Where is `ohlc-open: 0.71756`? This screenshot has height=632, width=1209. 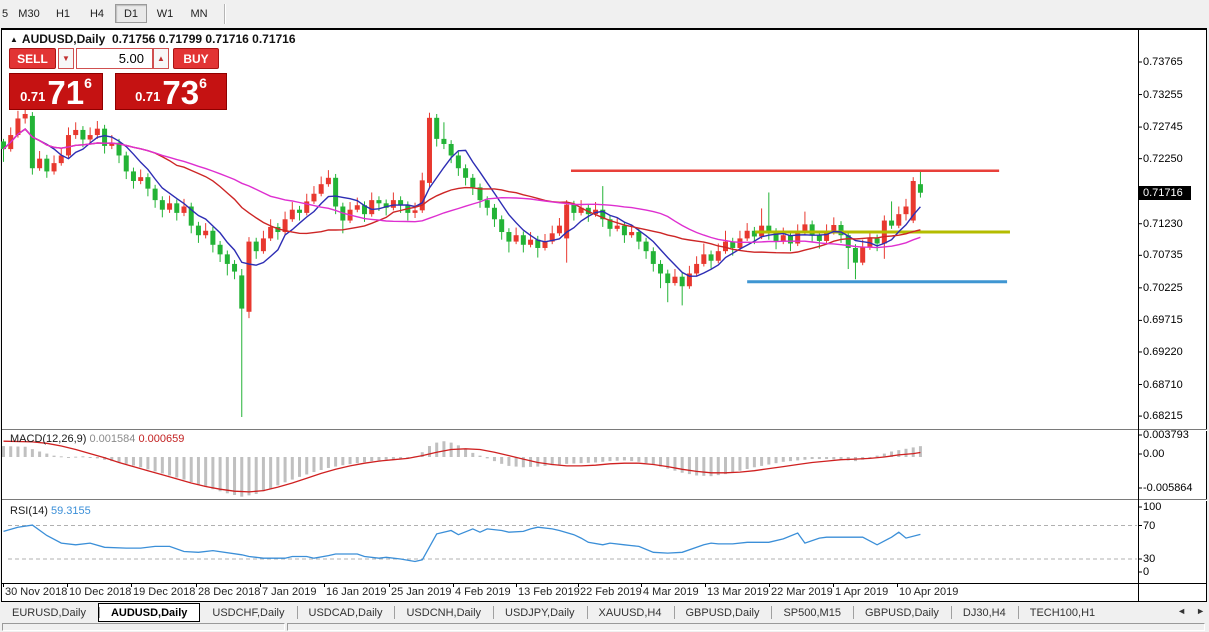 ohlc-open: 0.71756 is located at coordinates (133, 39).